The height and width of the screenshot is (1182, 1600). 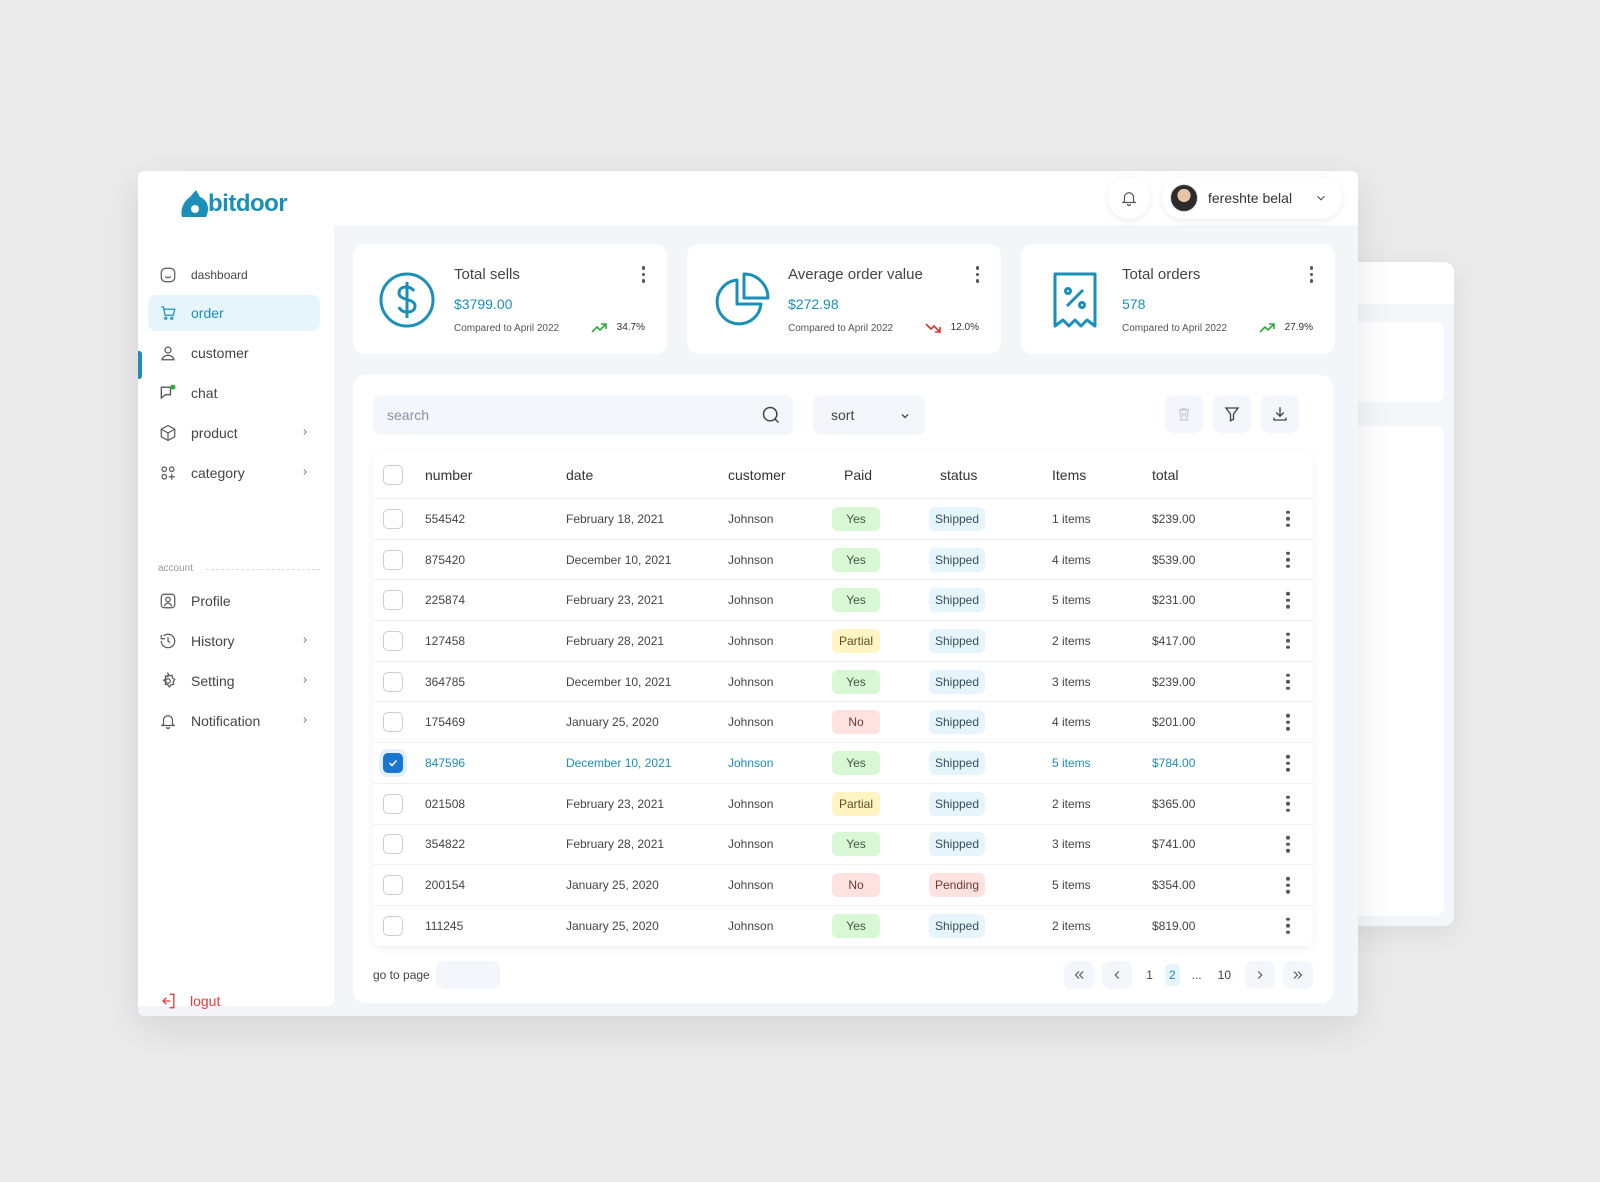 What do you see at coordinates (1184, 414) in the screenshot?
I see `delete-button` at bounding box center [1184, 414].